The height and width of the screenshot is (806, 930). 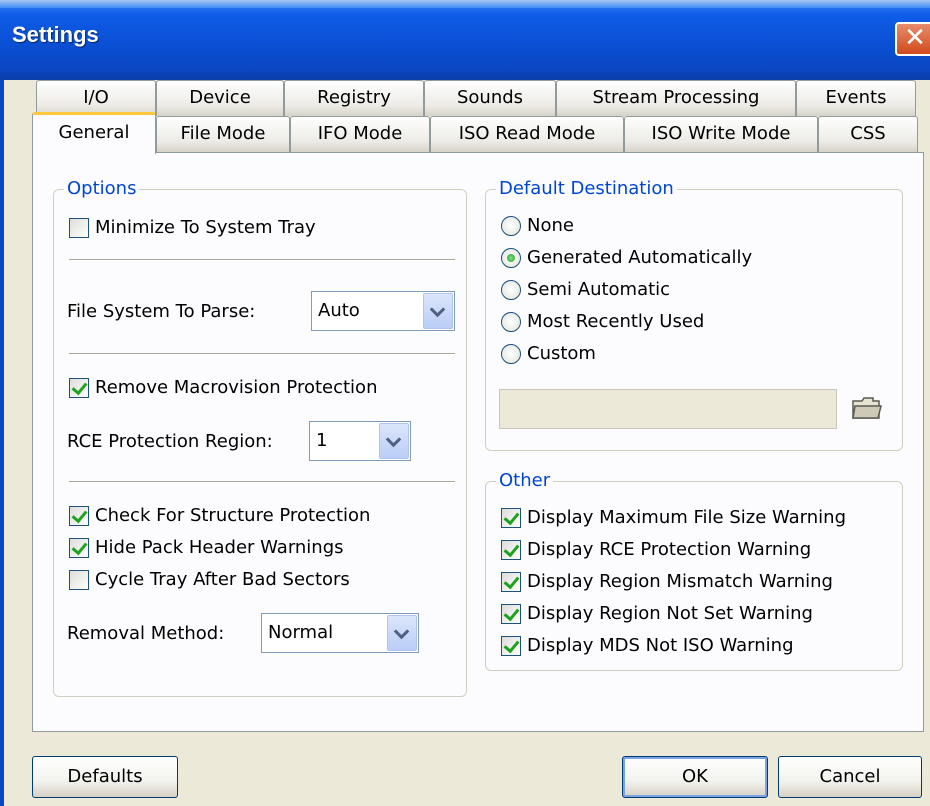 What do you see at coordinates (721, 134) in the screenshot?
I see `tab-iso-write-mode: ISO Write Mode` at bounding box center [721, 134].